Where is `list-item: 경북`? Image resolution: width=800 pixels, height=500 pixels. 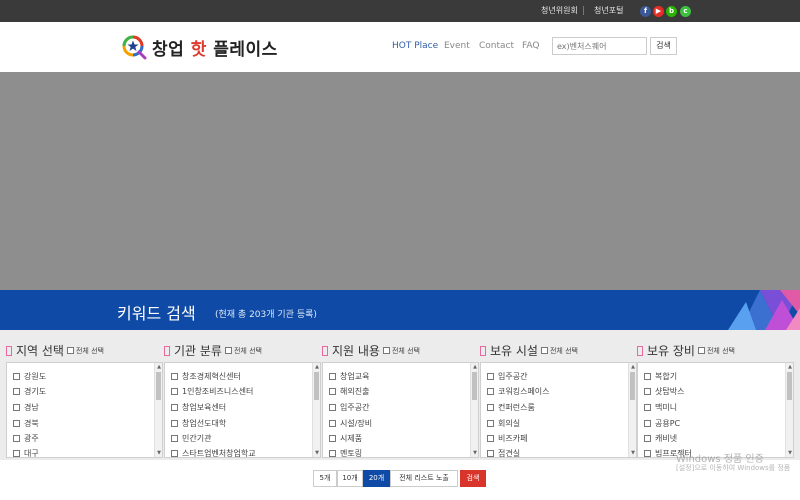
list-item: 경북 is located at coordinates (26, 423).